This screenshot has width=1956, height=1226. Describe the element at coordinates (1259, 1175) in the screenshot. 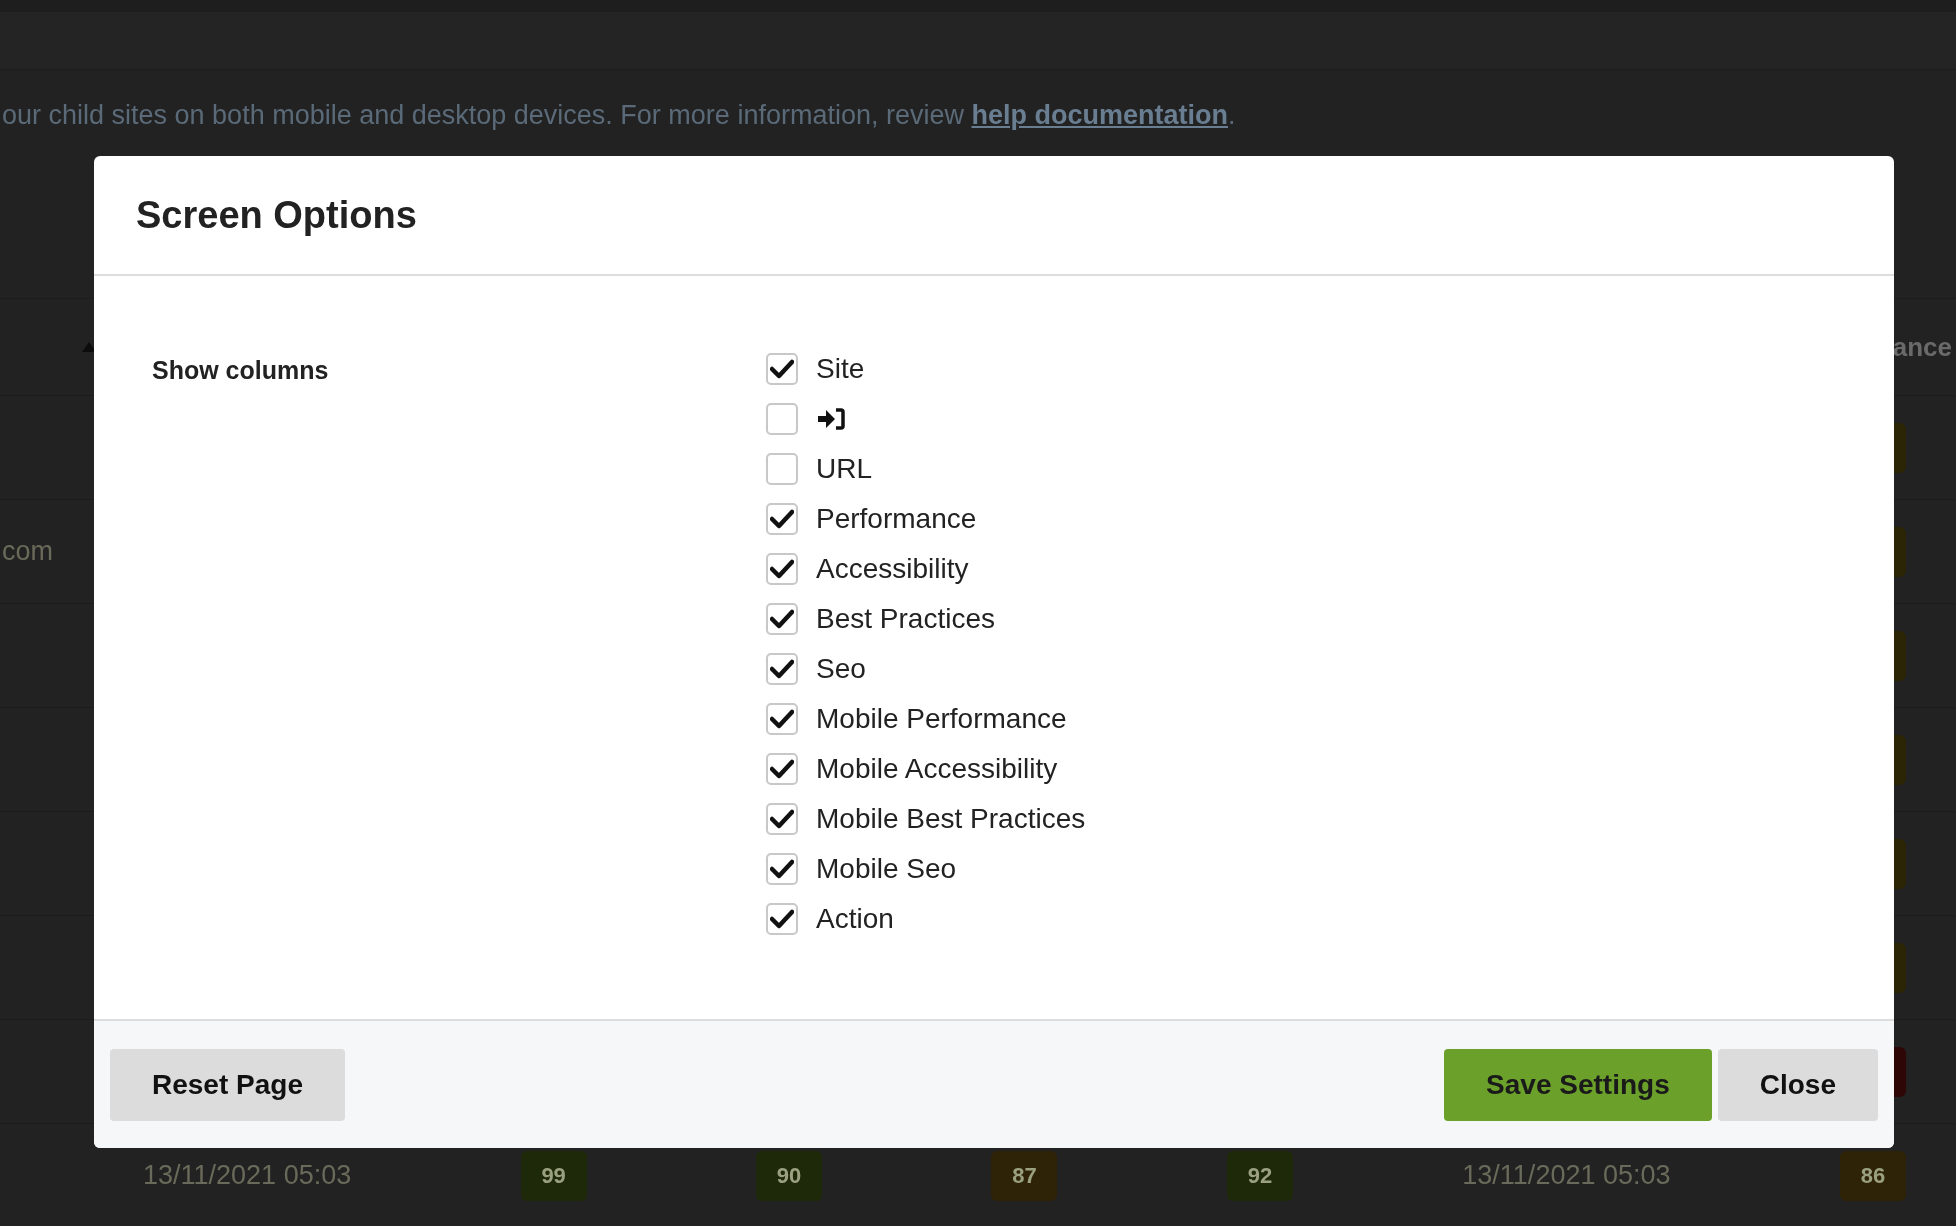

I see `score-badge: 92` at that location.